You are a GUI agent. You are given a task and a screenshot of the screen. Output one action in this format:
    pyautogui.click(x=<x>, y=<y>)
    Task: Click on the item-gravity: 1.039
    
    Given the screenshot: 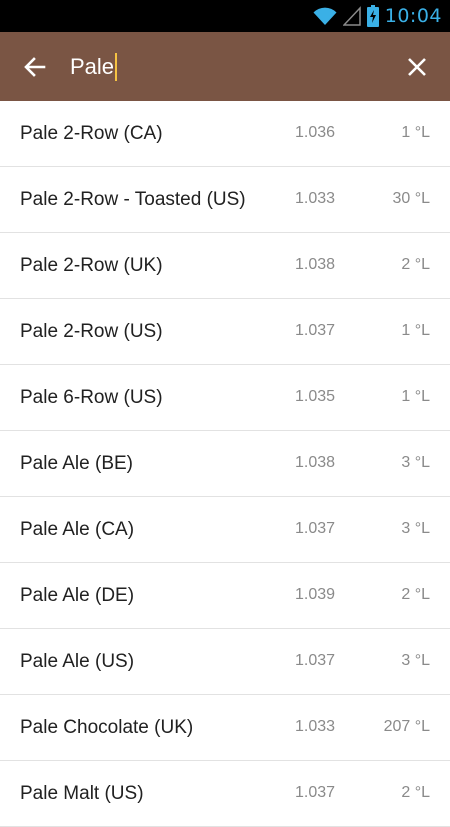 What is the action you would take?
    pyautogui.click(x=315, y=594)
    